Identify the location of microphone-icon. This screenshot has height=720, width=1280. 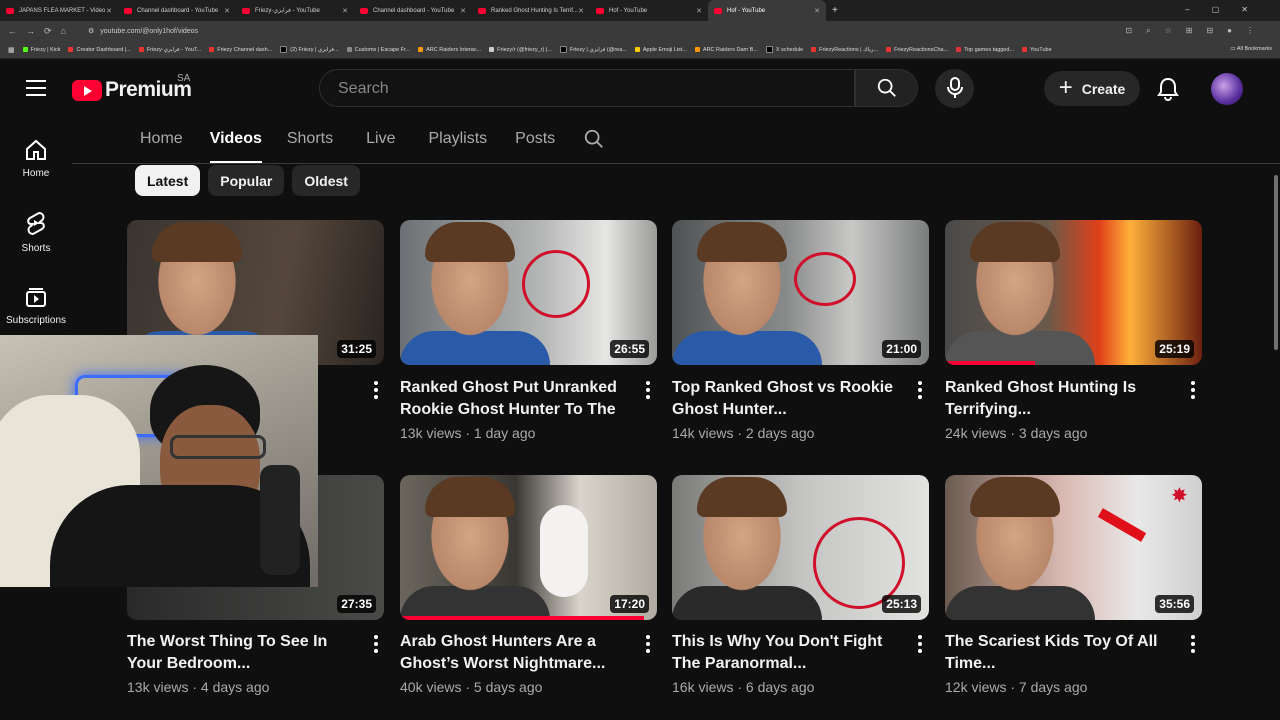
(955, 87).